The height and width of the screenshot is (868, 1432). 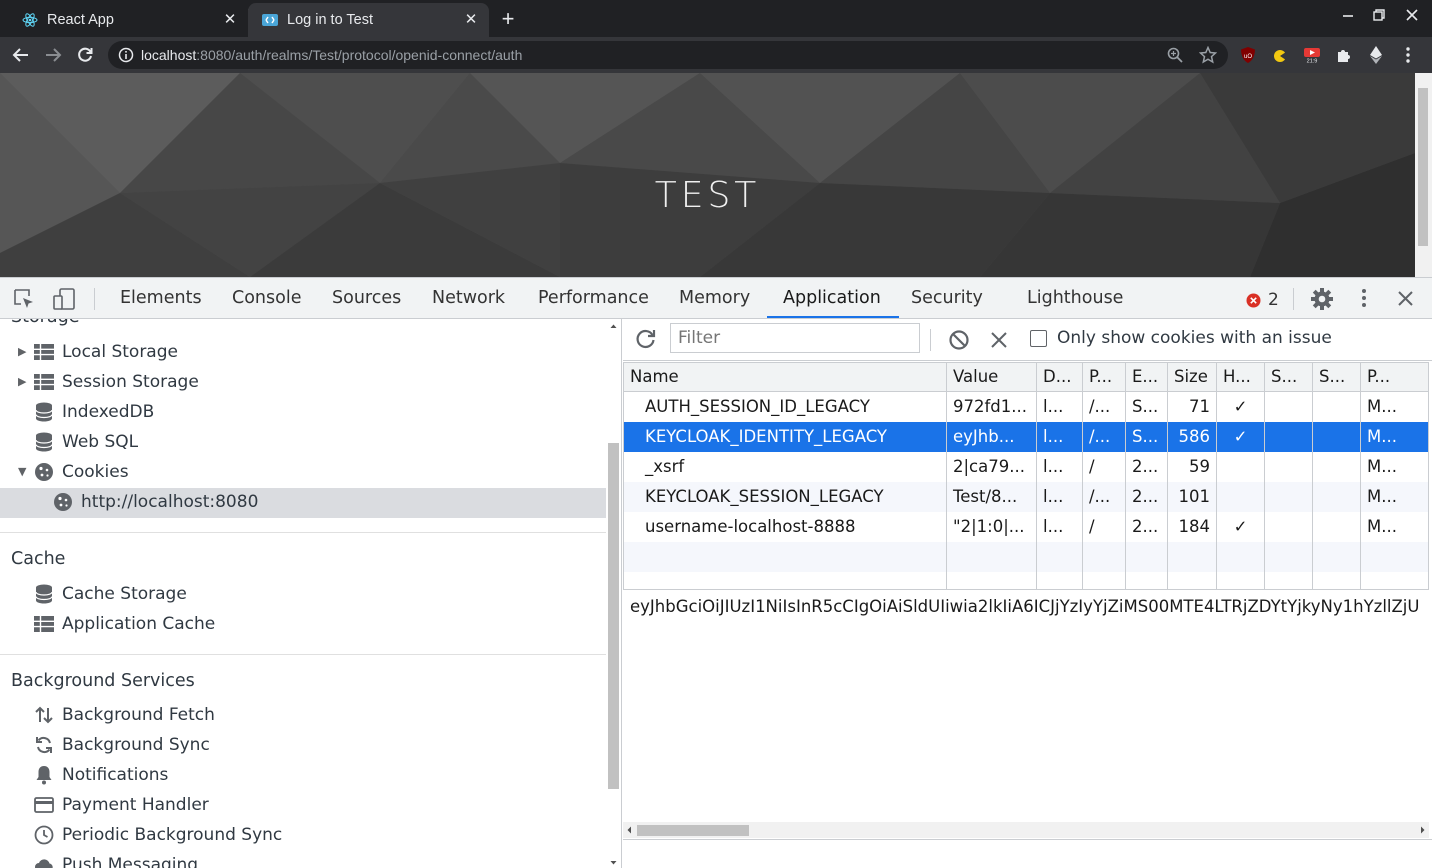 I want to click on refresh-icon, so click(x=646, y=341).